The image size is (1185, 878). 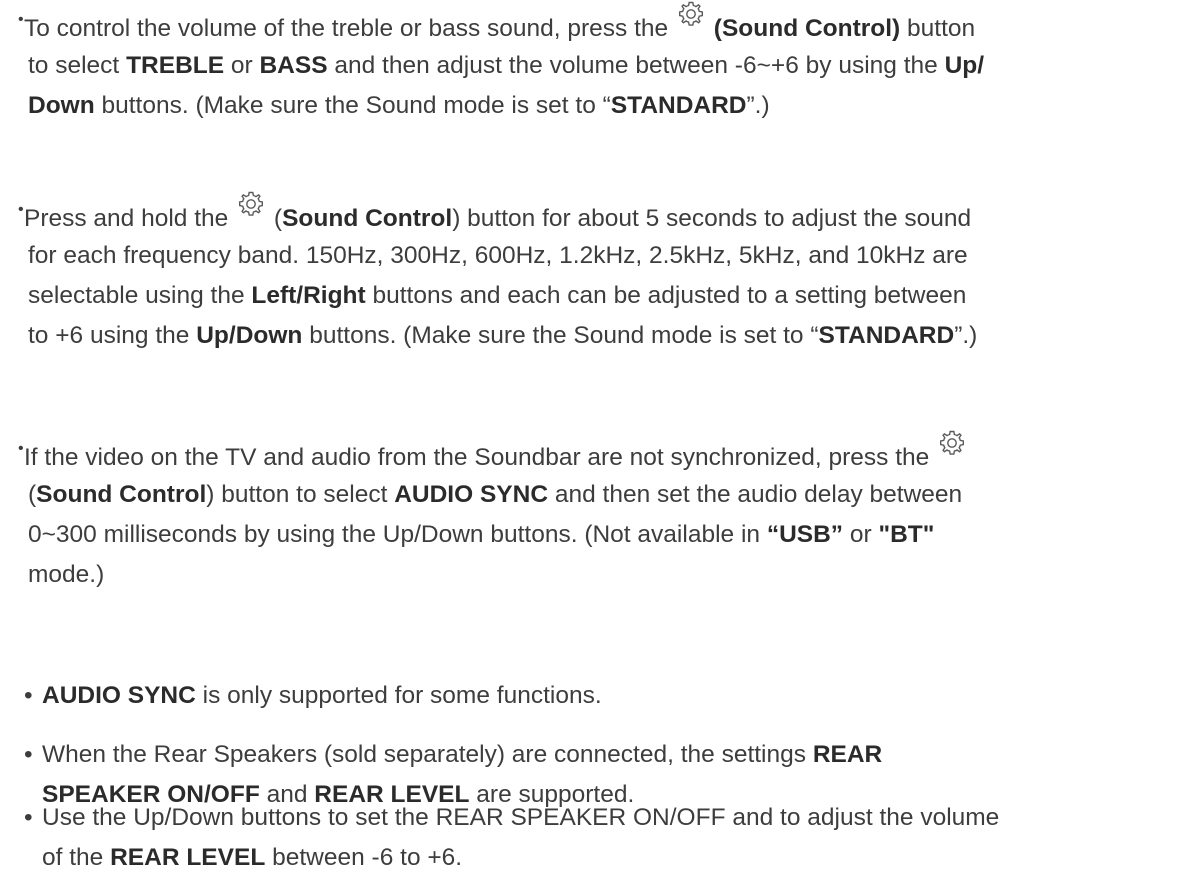 What do you see at coordinates (398, 695) in the screenshot?
I see `text-run: is only supported for some functions.` at bounding box center [398, 695].